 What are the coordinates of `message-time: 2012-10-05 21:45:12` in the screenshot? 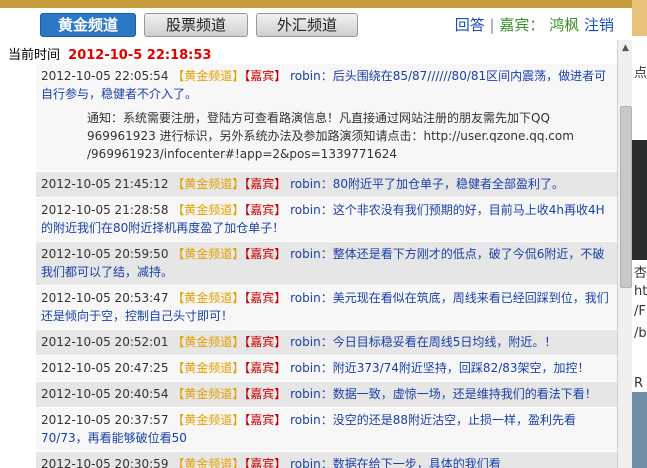 It's located at (105, 184).